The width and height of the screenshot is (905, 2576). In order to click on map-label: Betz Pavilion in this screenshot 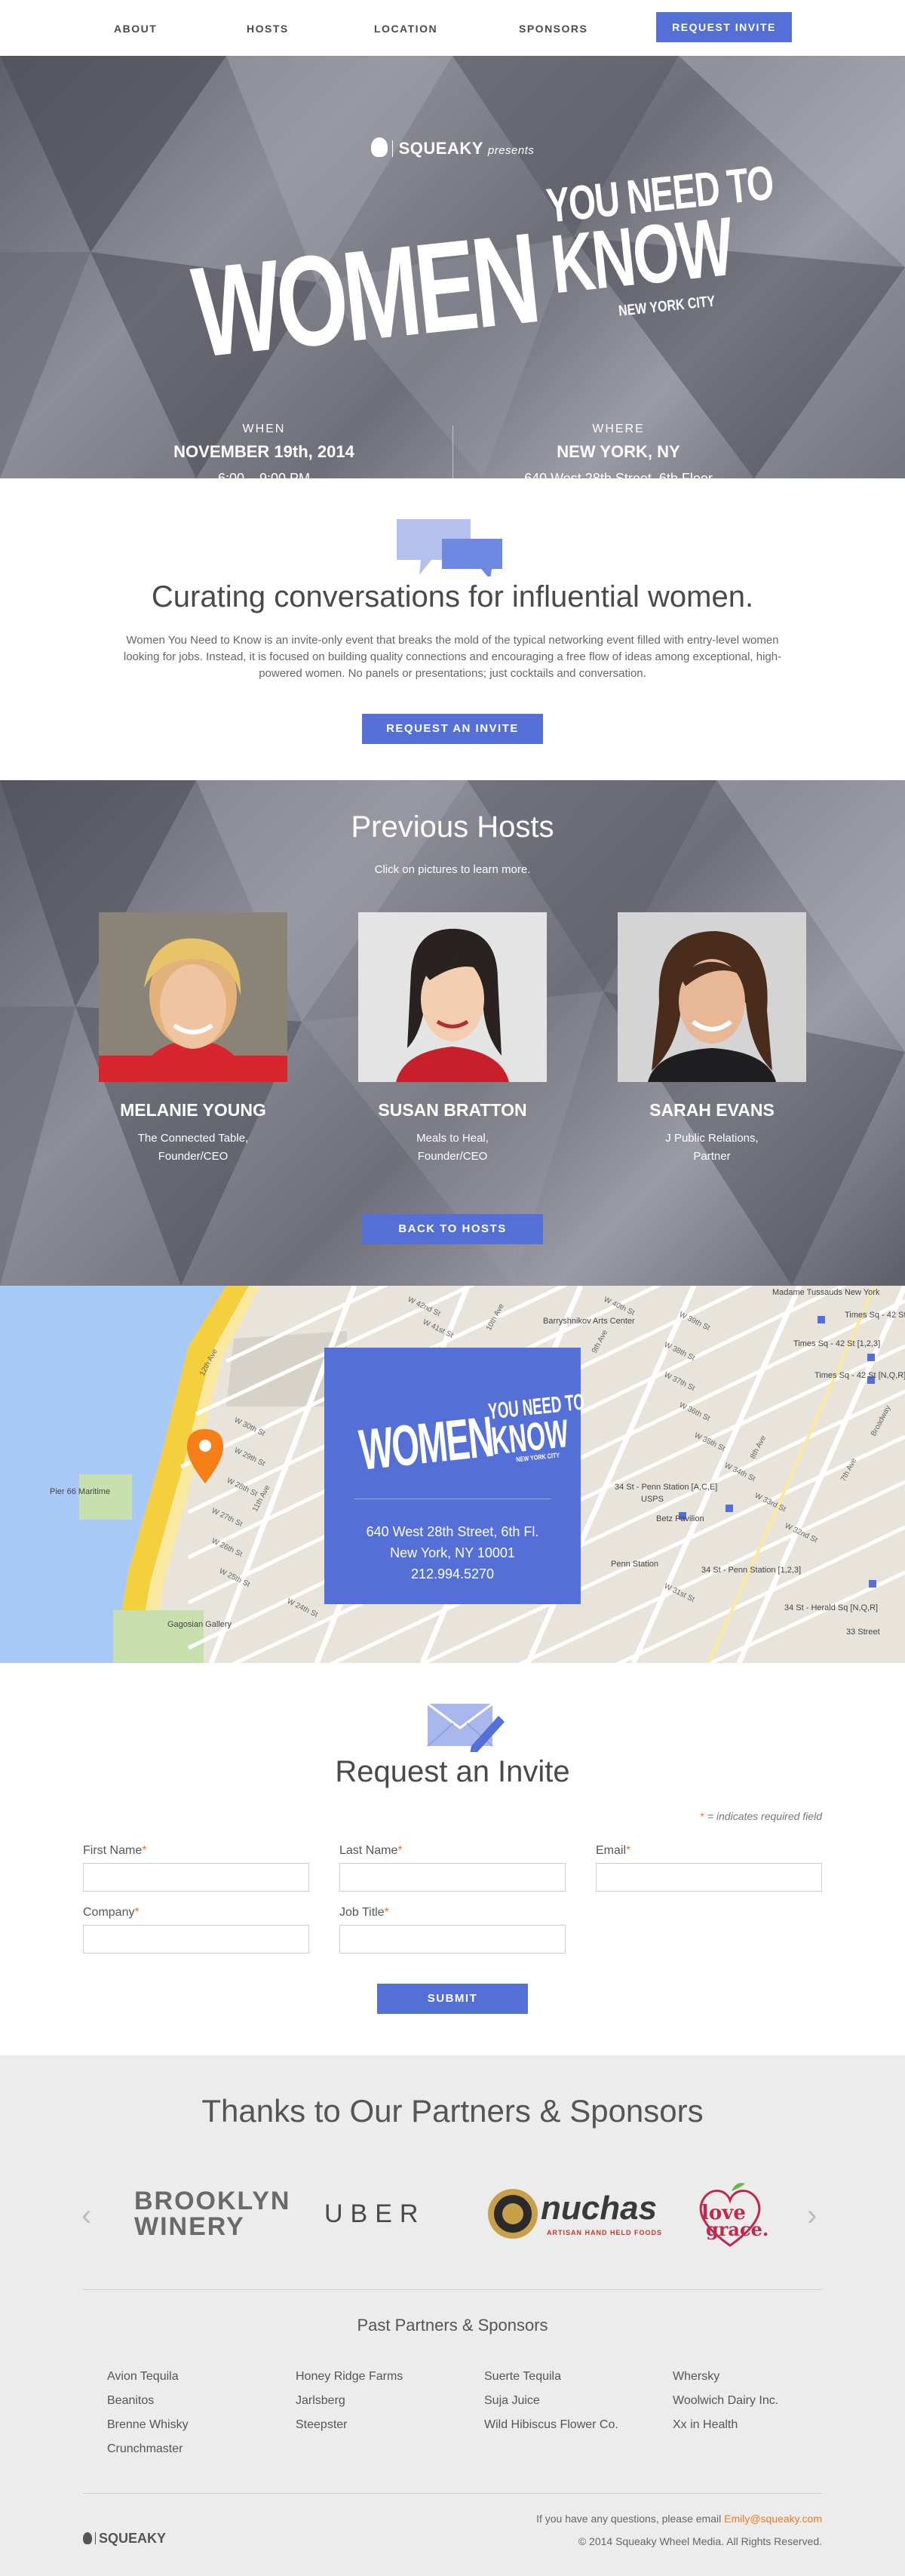, I will do `click(680, 1518)`.